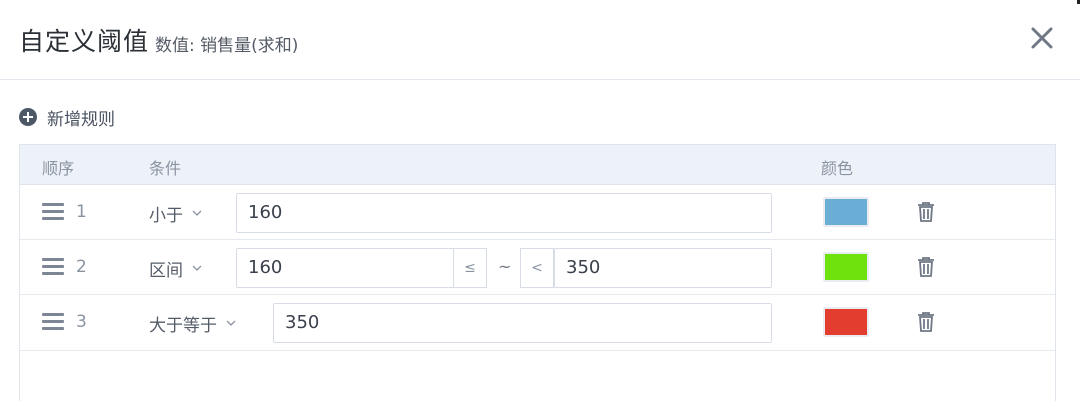 The height and width of the screenshot is (401, 1080). I want to click on threshold-value-input: 160, so click(504, 213).